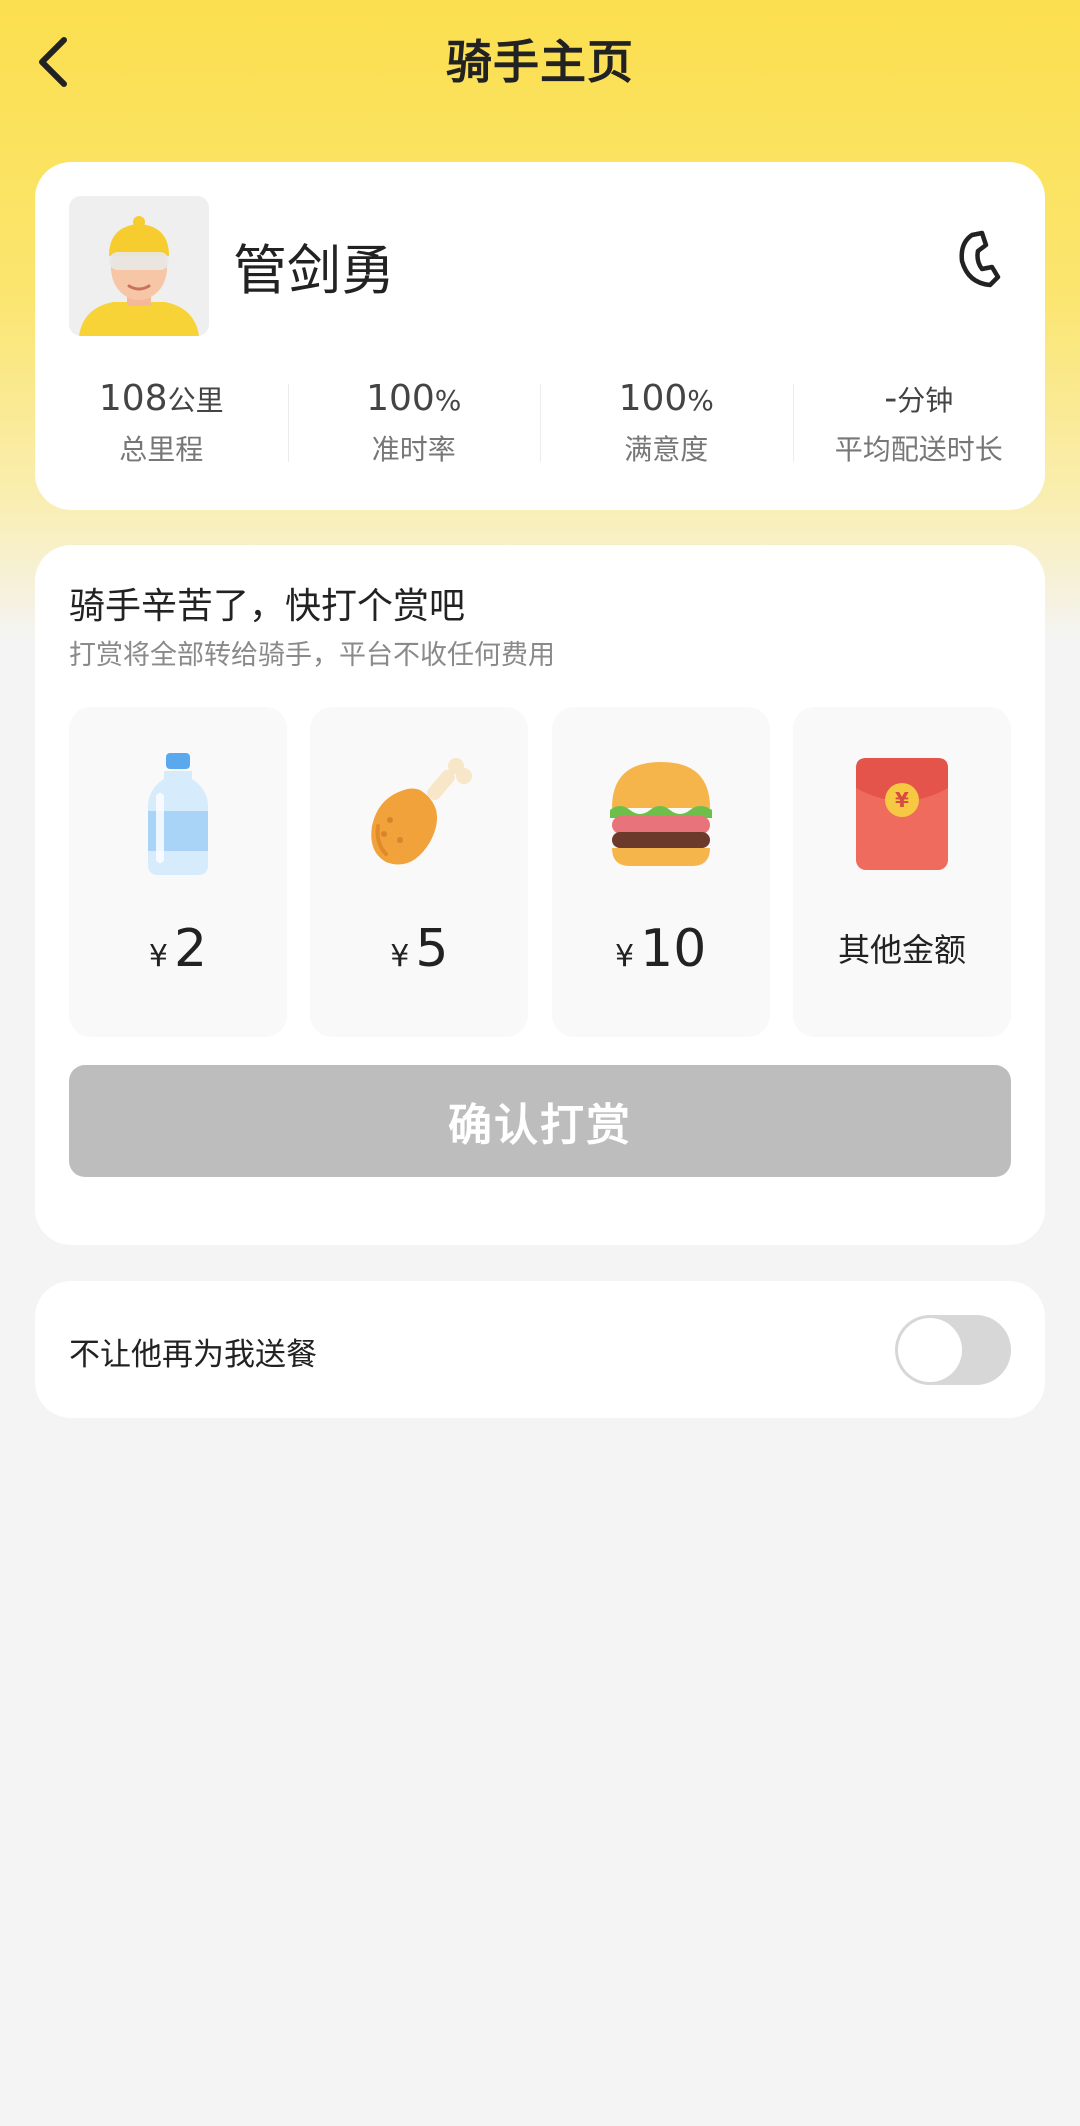  What do you see at coordinates (432, 949) in the screenshot?
I see `reward-amount: 5` at bounding box center [432, 949].